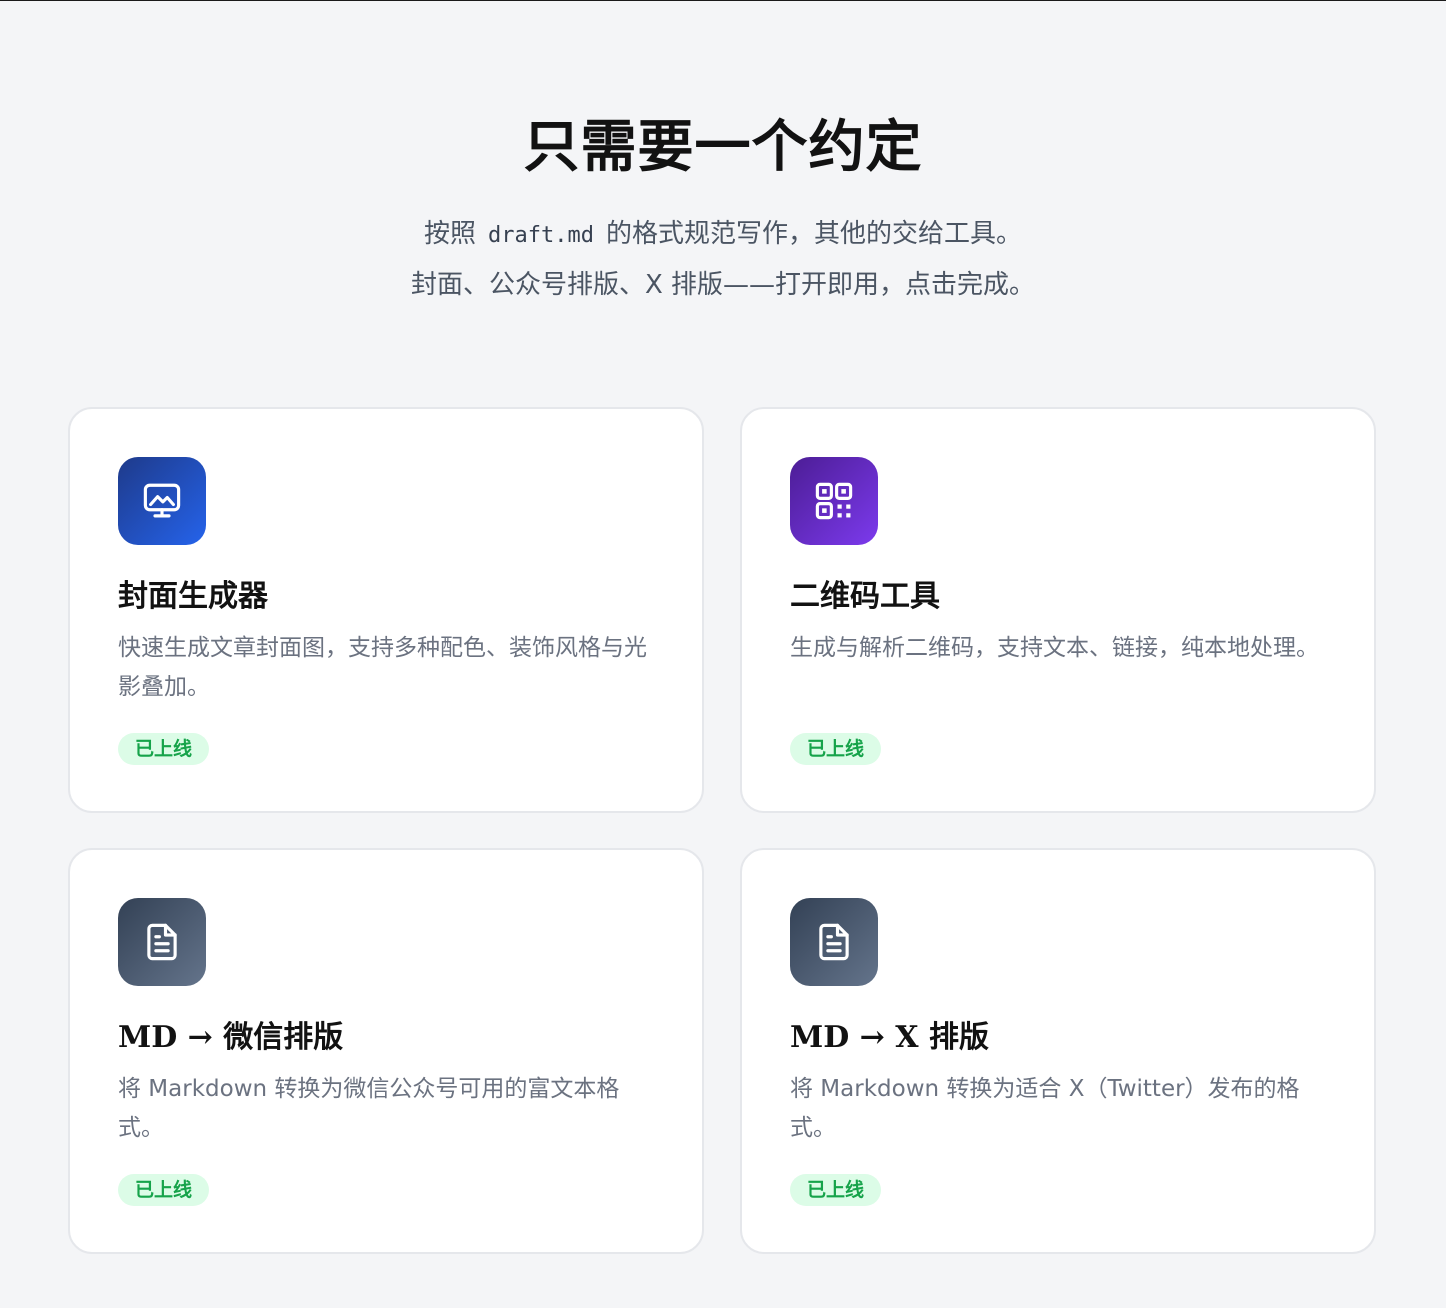 This screenshot has height=1308, width=1446. Describe the element at coordinates (231, 1037) in the screenshot. I see `card-title: MD → 微信排版` at that location.